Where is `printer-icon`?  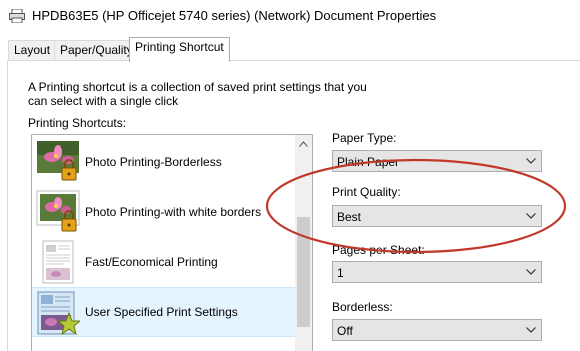
printer-icon is located at coordinates (17, 16).